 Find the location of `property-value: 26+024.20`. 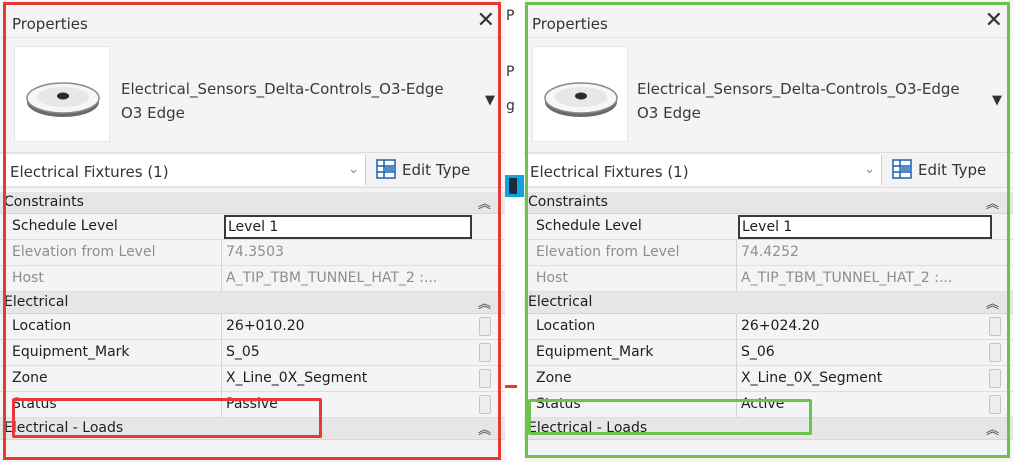

property-value: 26+024.20 is located at coordinates (780, 326).